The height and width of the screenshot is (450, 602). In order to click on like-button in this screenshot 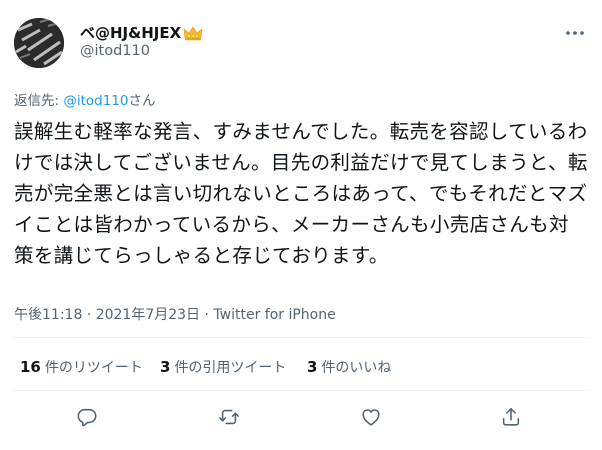, I will do `click(371, 417)`.